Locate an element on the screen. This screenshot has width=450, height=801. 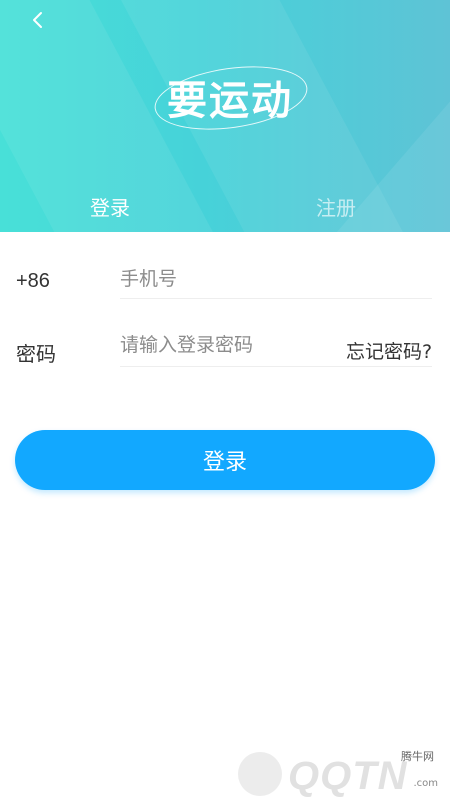
forgot-password-link: 忘记密码? is located at coordinates (389, 350).